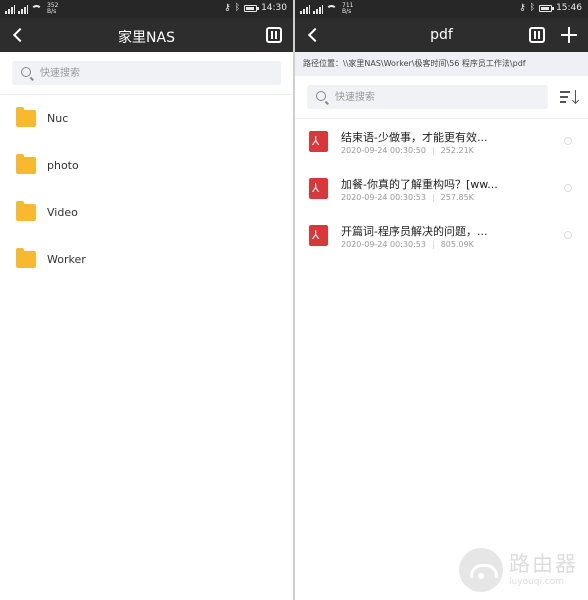 This screenshot has width=588, height=600. I want to click on status-bar: 711 B/s ⚷ ᛒ 15:46, so click(441, 9).